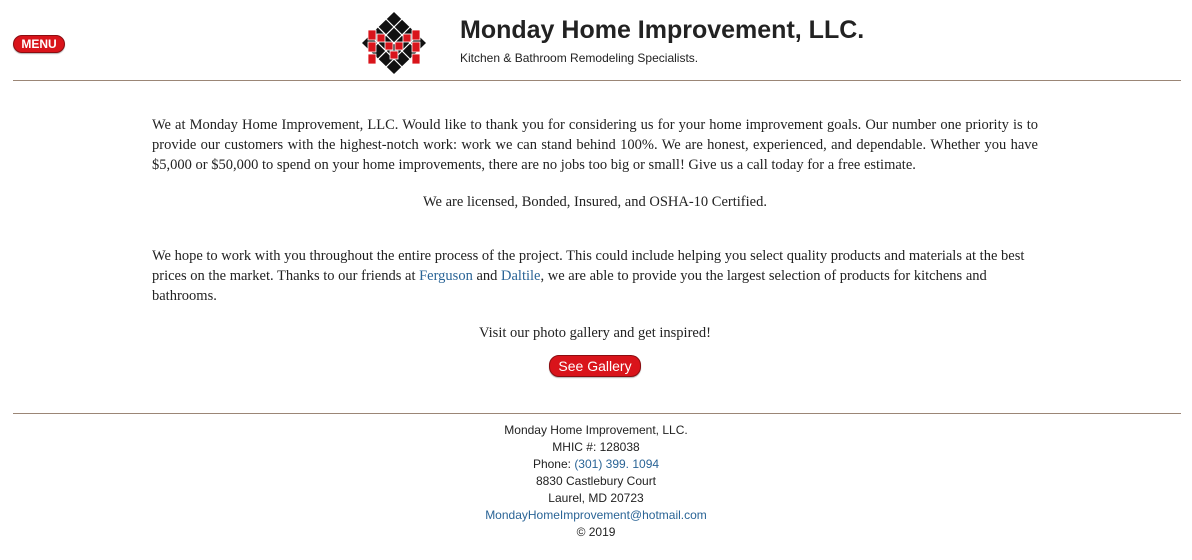  Describe the element at coordinates (596, 532) in the screenshot. I see `footer-copyright: © 2019` at that location.